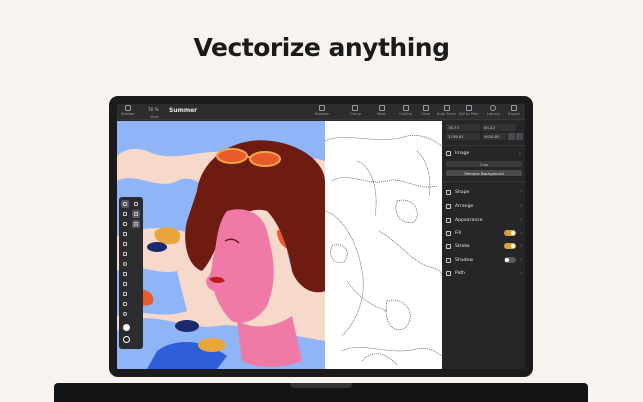 Image resolution: width=643 pixels, height=402 pixels. What do you see at coordinates (125, 274) in the screenshot?
I see `text-tool` at bounding box center [125, 274].